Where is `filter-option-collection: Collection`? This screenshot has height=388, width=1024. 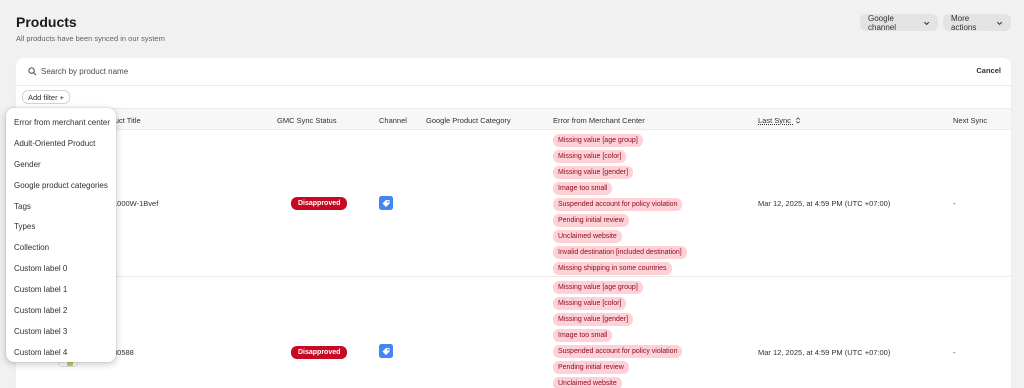
filter-option-collection: Collection is located at coordinates (61, 247).